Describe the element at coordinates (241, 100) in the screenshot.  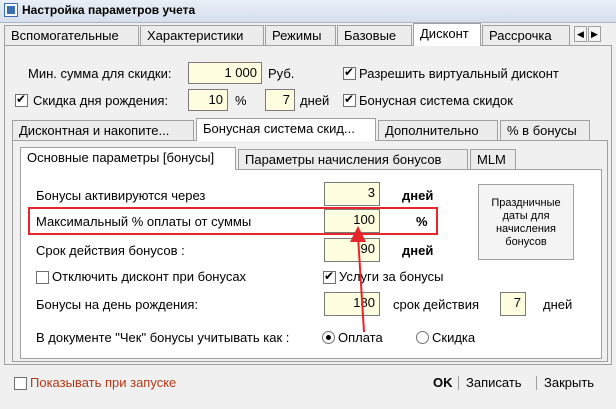
I see `percent-label: %` at that location.